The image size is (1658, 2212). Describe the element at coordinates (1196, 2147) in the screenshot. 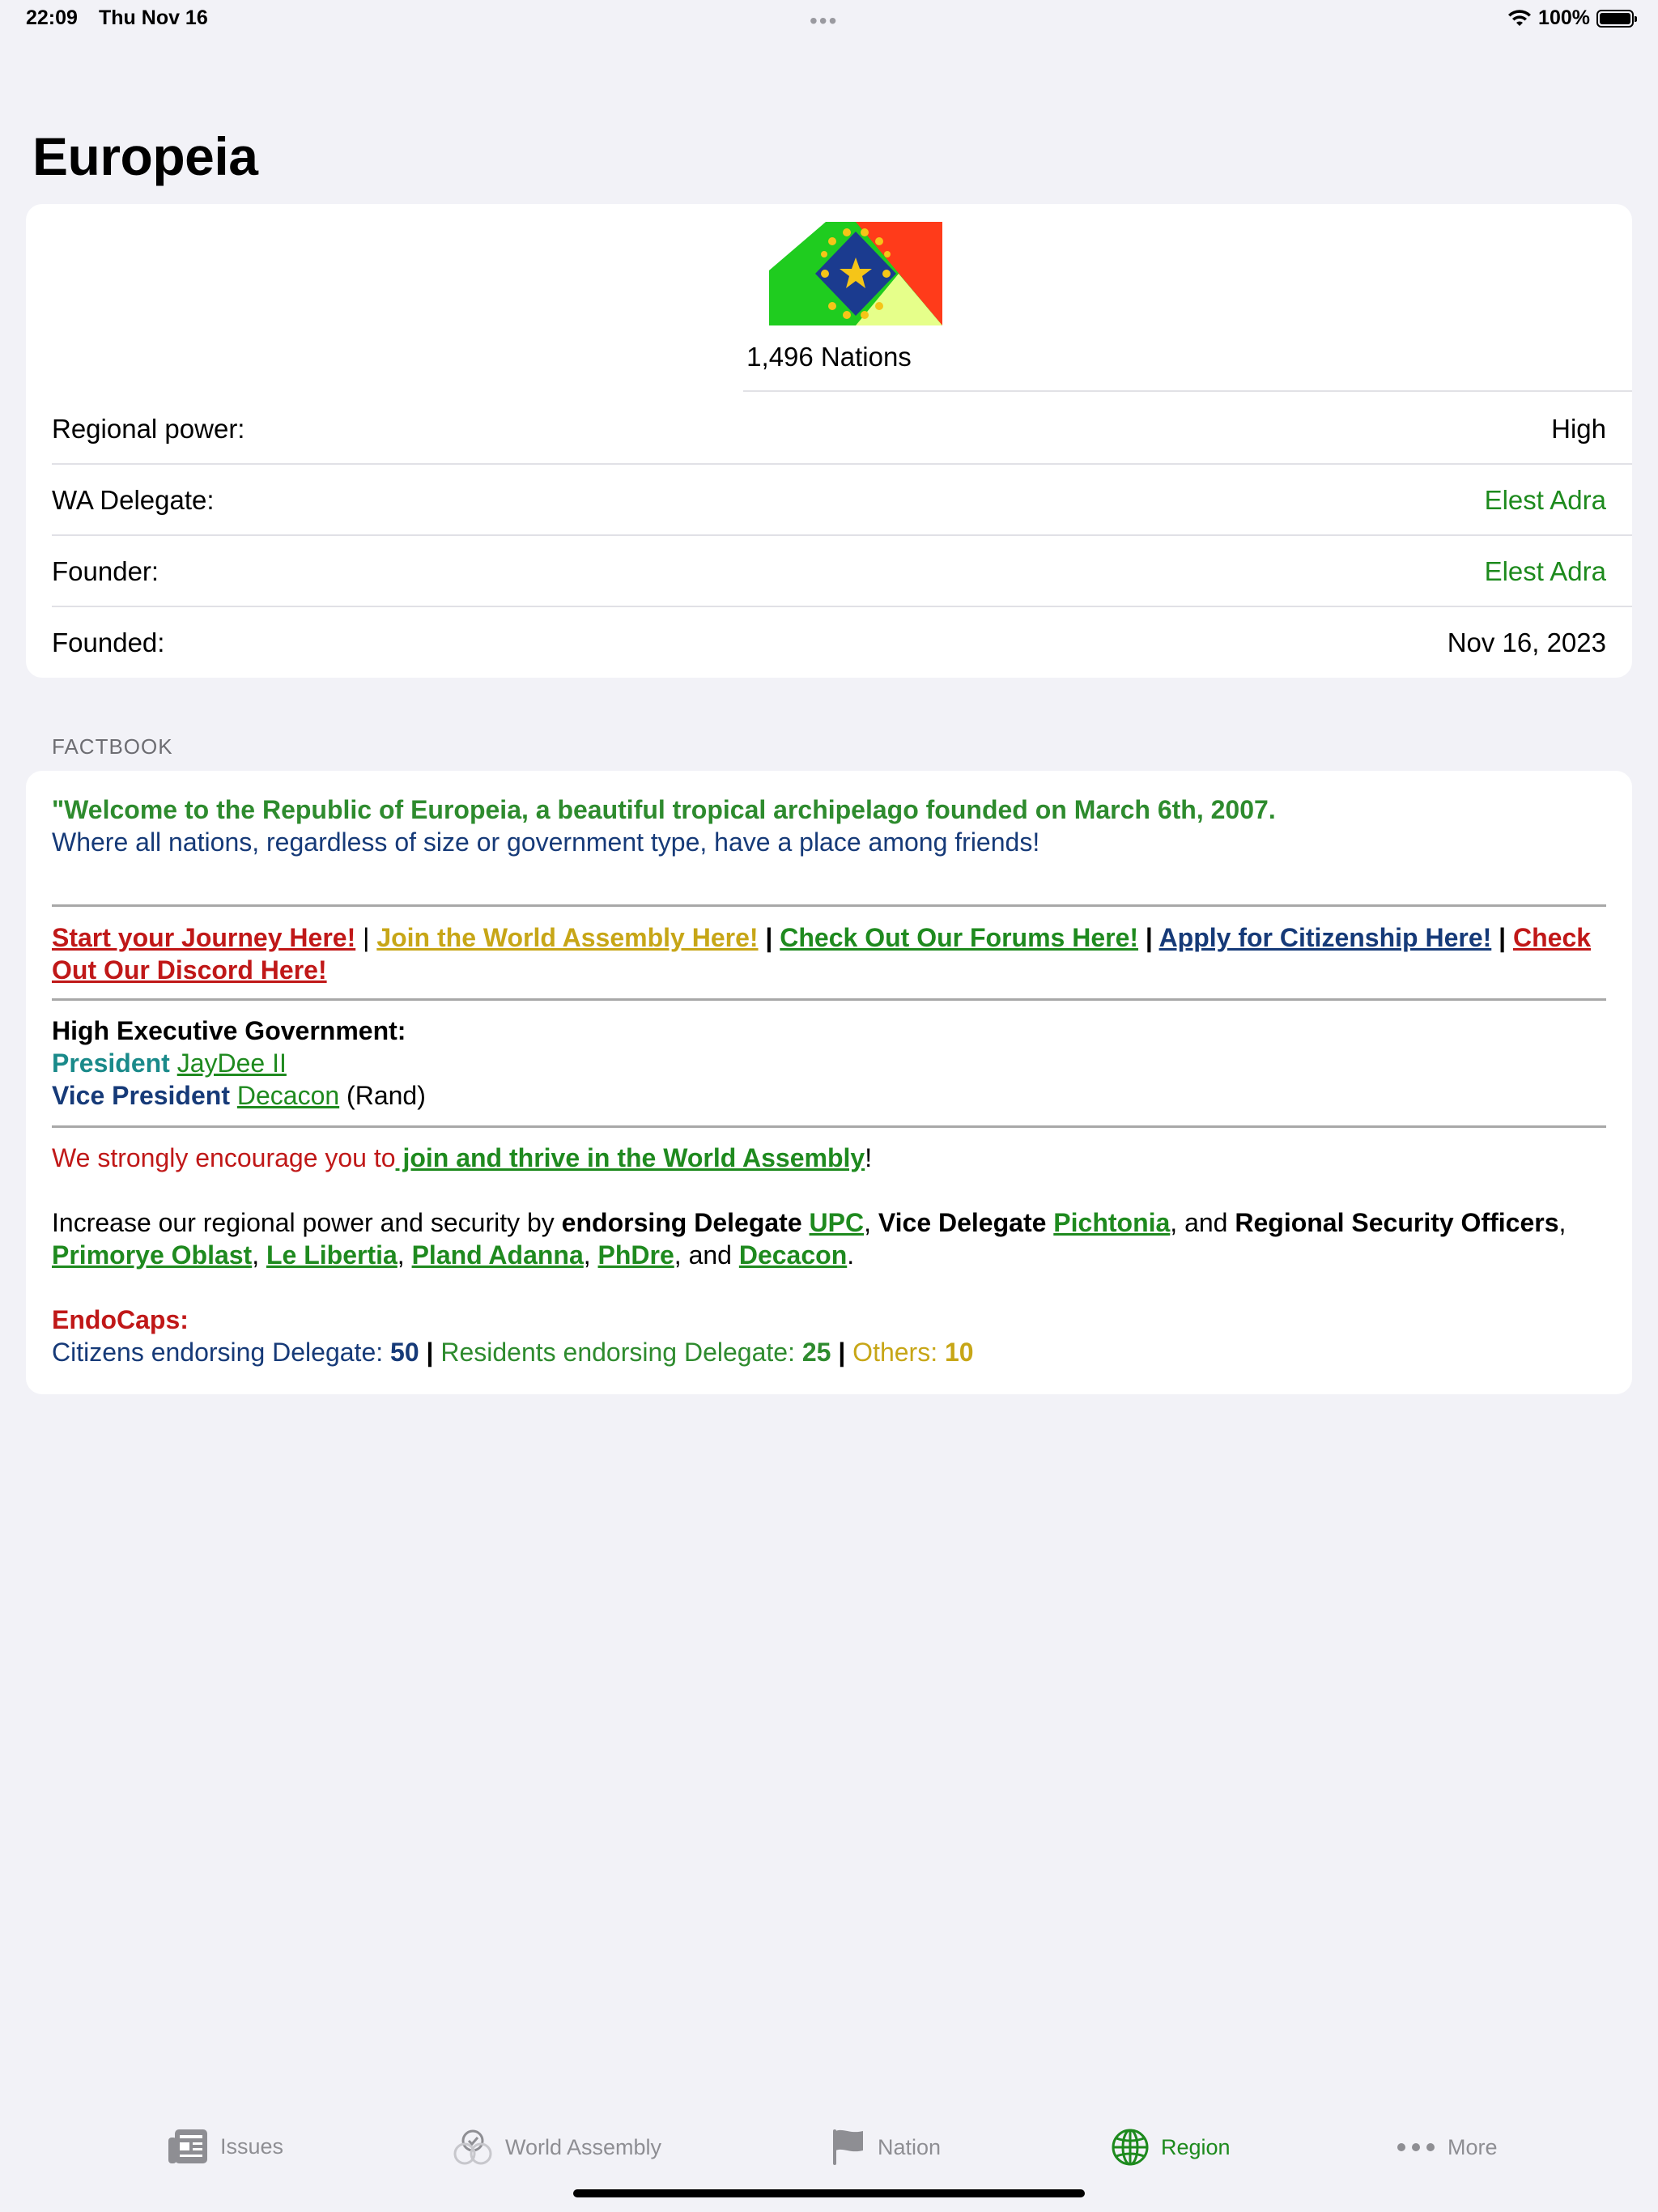

I see `tab-label: Region` at that location.